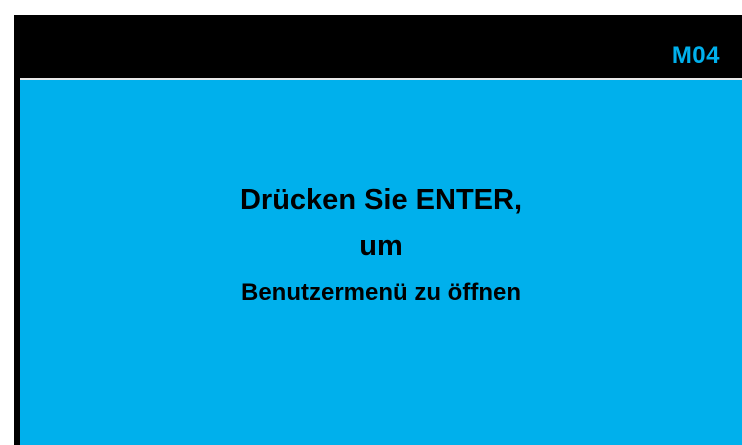 The width and height of the screenshot is (742, 445). What do you see at coordinates (381, 56) in the screenshot?
I see `header-bar: M04` at bounding box center [381, 56].